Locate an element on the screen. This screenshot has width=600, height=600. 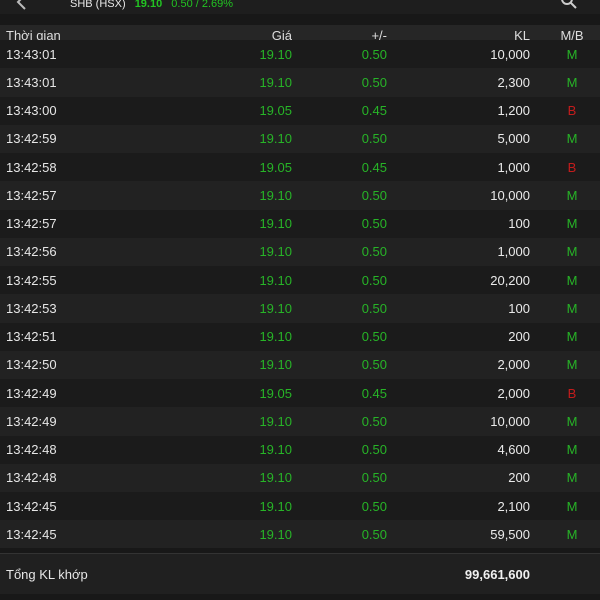
search-icon is located at coordinates (569, 4).